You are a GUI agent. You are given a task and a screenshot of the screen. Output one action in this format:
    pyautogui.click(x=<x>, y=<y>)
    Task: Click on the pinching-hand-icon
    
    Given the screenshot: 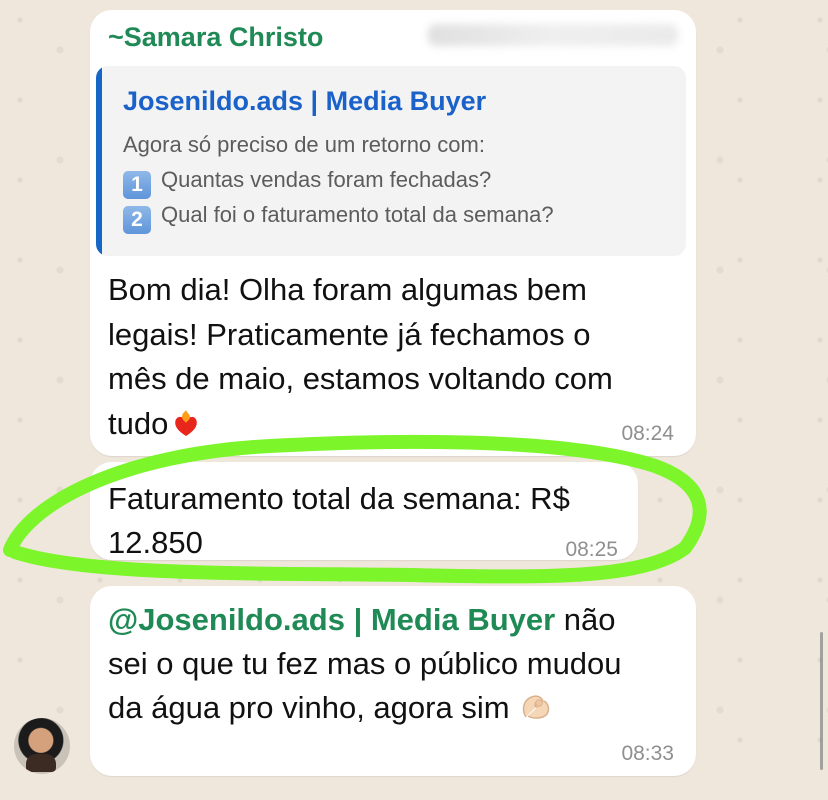 What is the action you would take?
    pyautogui.click(x=535, y=707)
    